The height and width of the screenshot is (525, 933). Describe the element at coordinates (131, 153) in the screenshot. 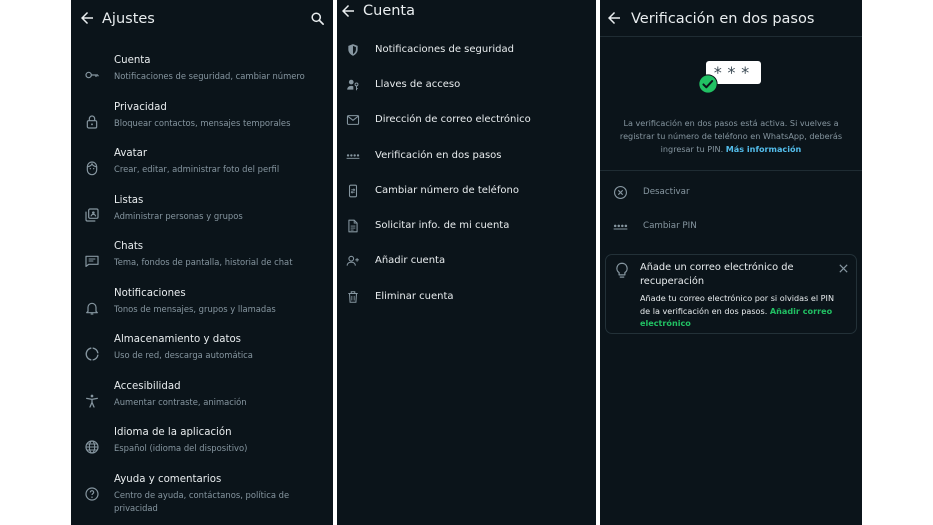

I see `settings-item-title: Avatar` at that location.